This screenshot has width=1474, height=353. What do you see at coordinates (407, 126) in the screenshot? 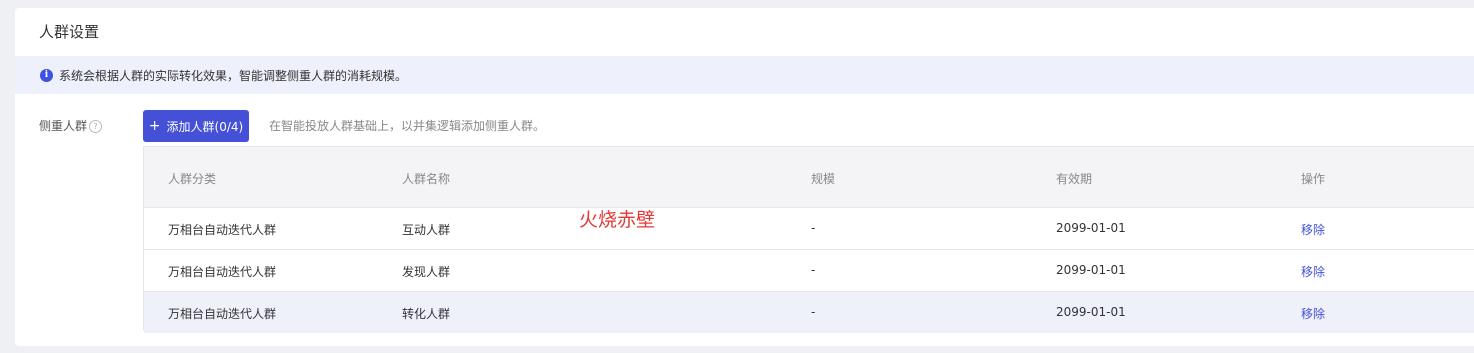
I see `focus-crowd-hint: 在智能投放人群基础上，以并集逻辑添加侧重人群。` at bounding box center [407, 126].